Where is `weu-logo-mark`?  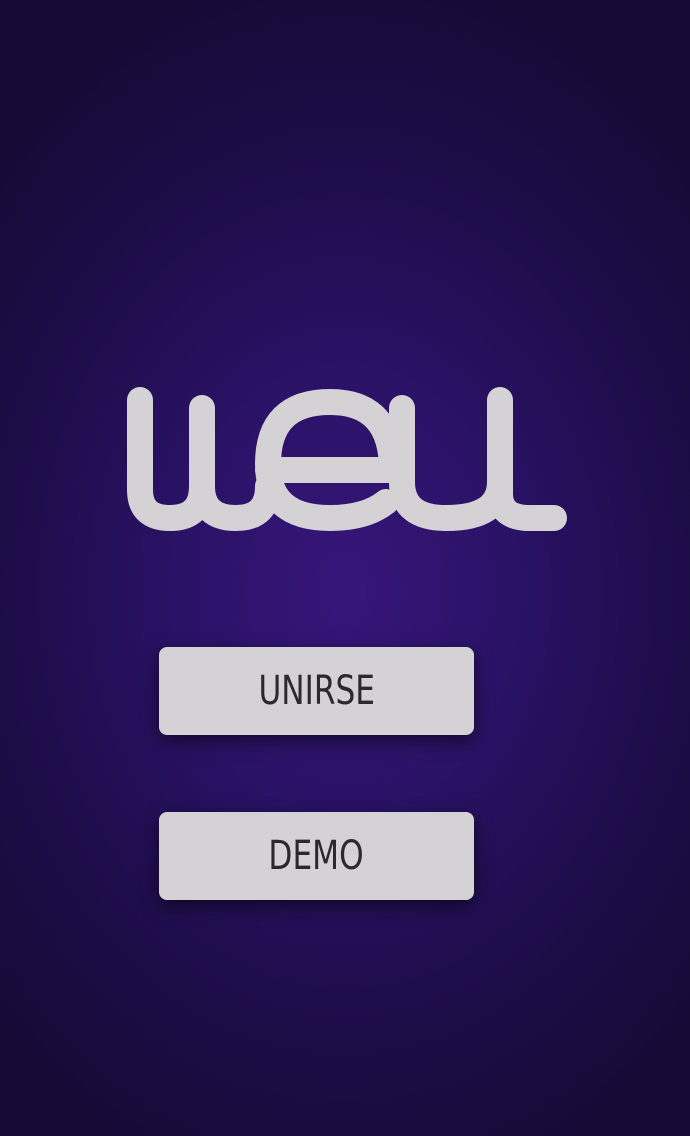 weu-logo-mark is located at coordinates (347, 459).